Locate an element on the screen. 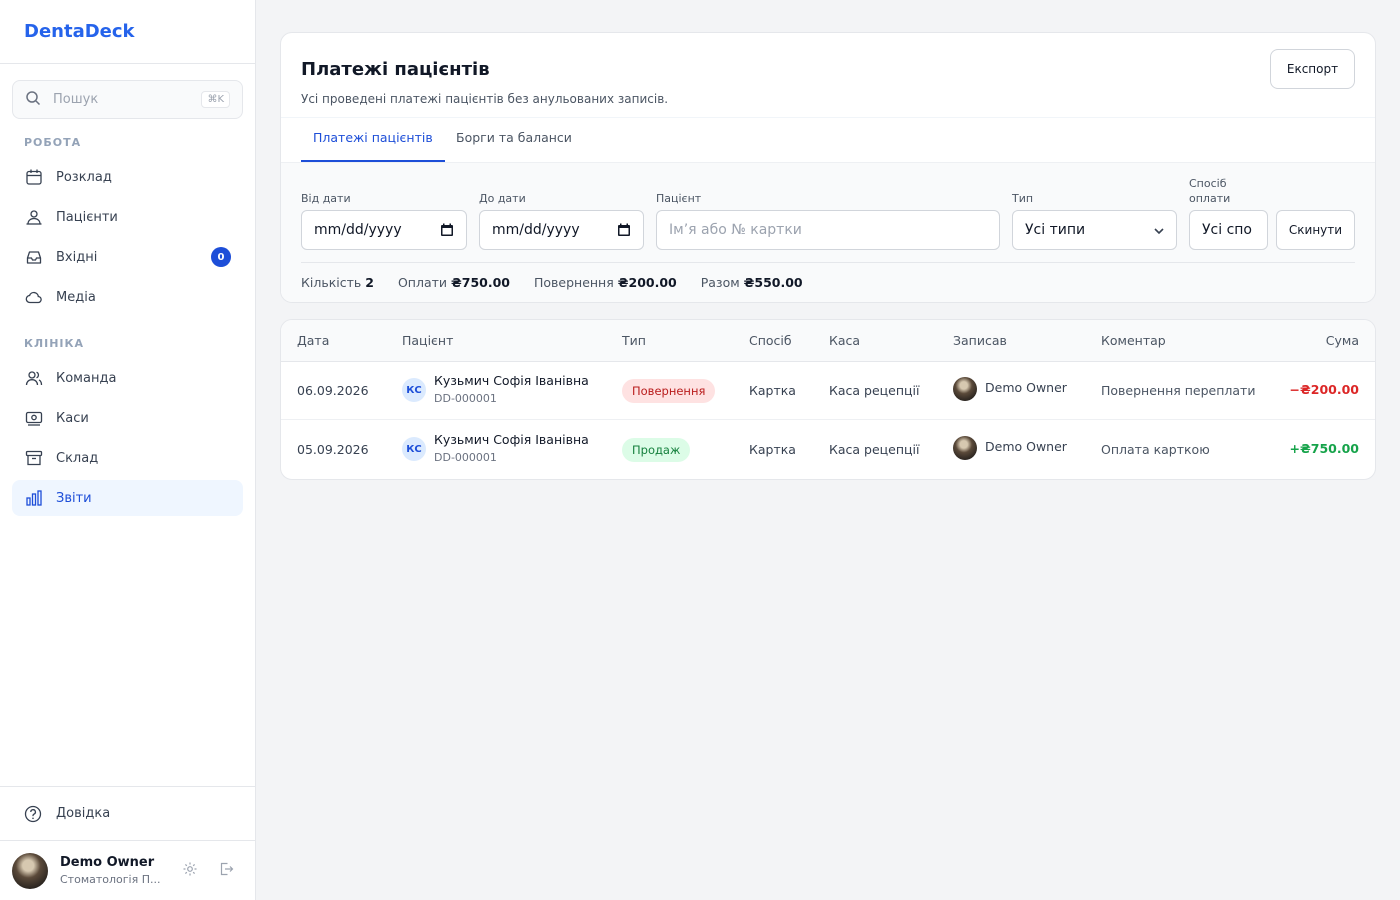  sidebar-item-inbox: Вхідні 0 is located at coordinates (127, 257).